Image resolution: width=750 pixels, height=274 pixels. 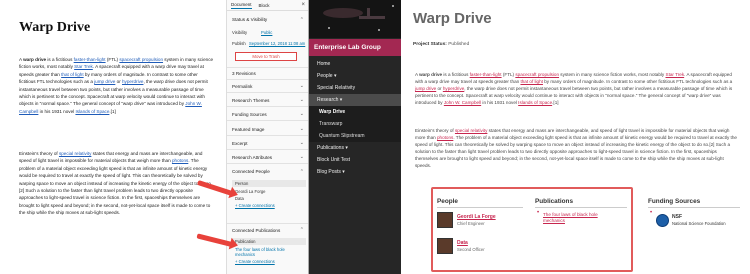 What do you see at coordinates (447, 201) in the screenshot?
I see `people-heading: People` at bounding box center [447, 201].